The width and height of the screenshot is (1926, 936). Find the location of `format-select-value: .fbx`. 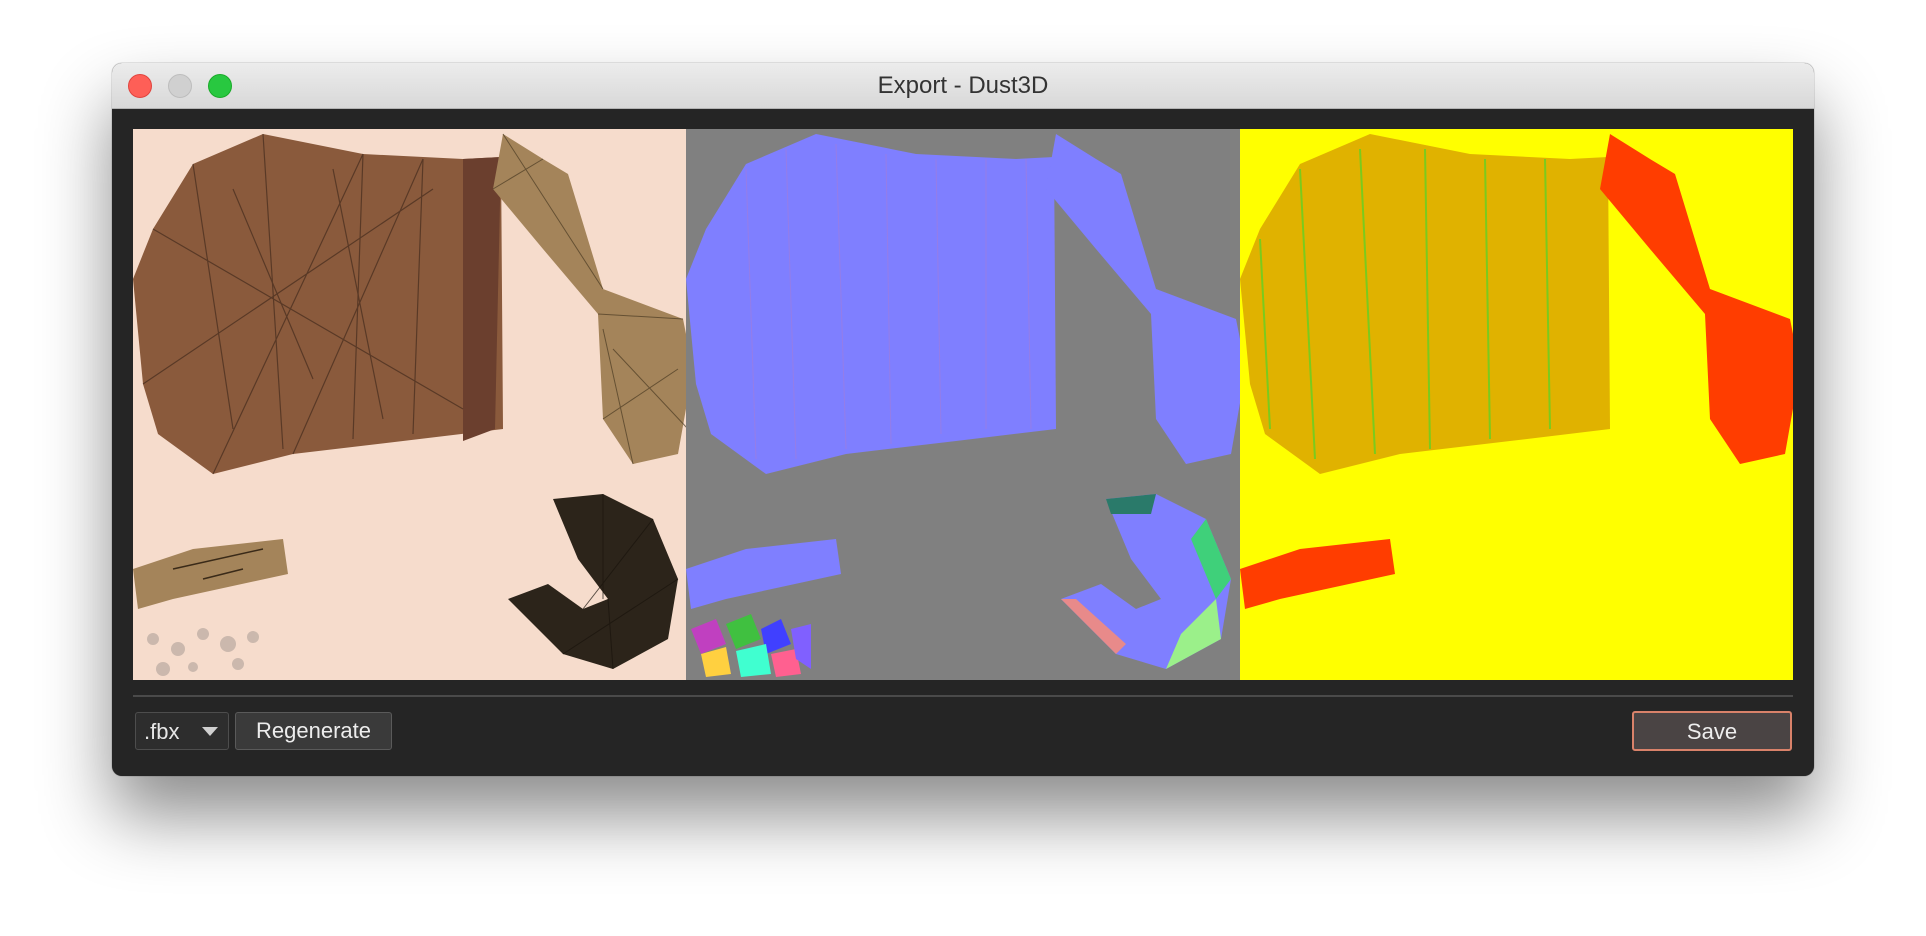

format-select-value: .fbx is located at coordinates (162, 731).